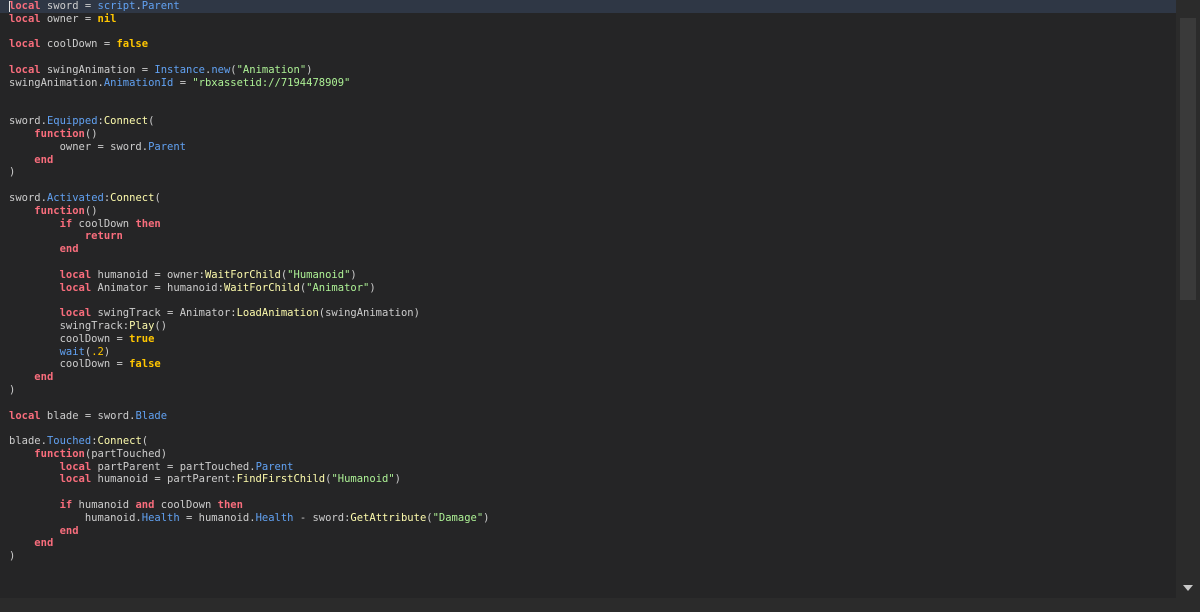  Describe the element at coordinates (588, 6) in the screenshot. I see `code-line: local sword = script.Parent` at that location.